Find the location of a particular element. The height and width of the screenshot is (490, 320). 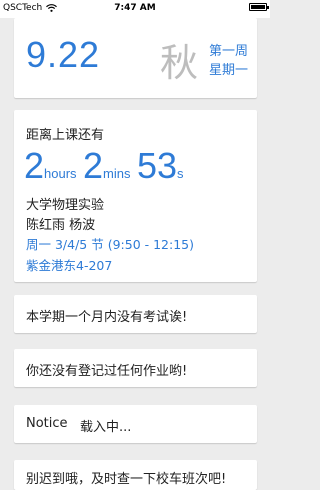

secs-unit: s is located at coordinates (180, 173).